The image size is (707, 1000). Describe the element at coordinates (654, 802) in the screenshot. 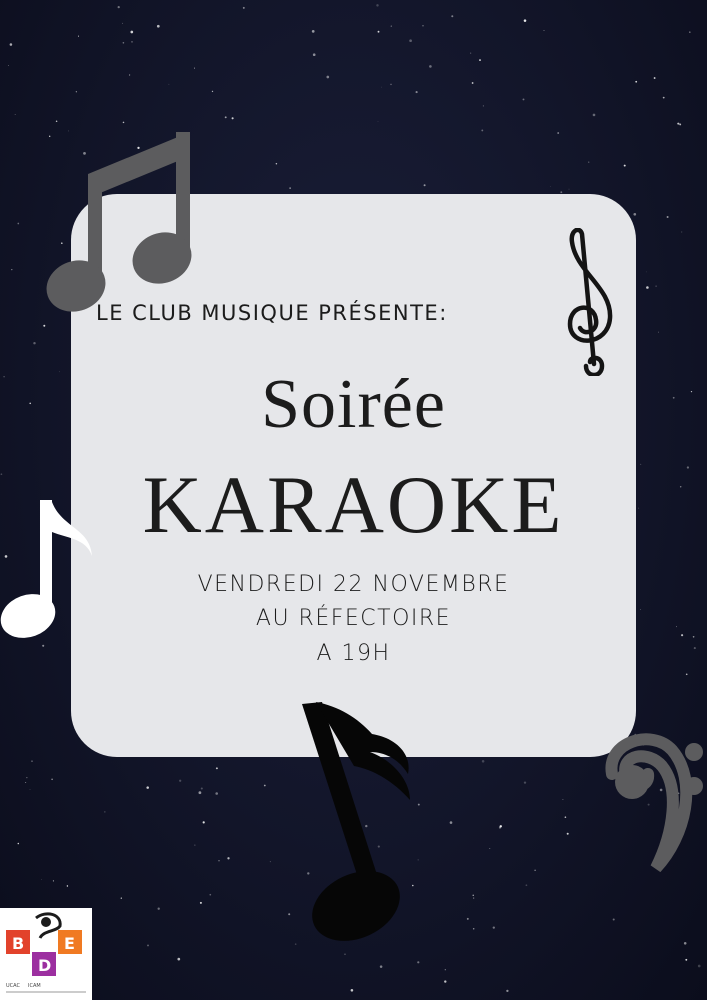

I see `bass-clef-icon` at that location.